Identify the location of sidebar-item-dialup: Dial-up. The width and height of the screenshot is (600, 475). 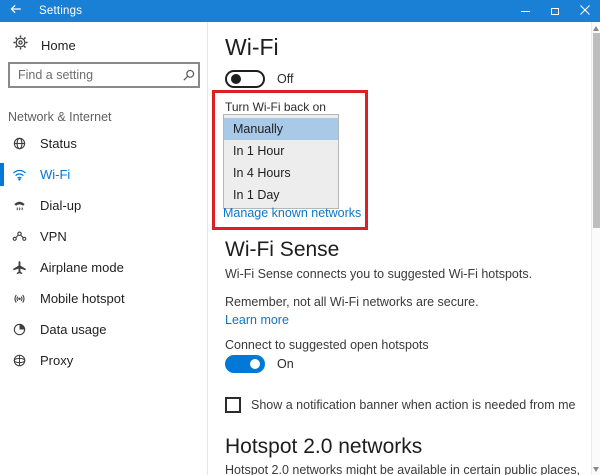
(103, 205).